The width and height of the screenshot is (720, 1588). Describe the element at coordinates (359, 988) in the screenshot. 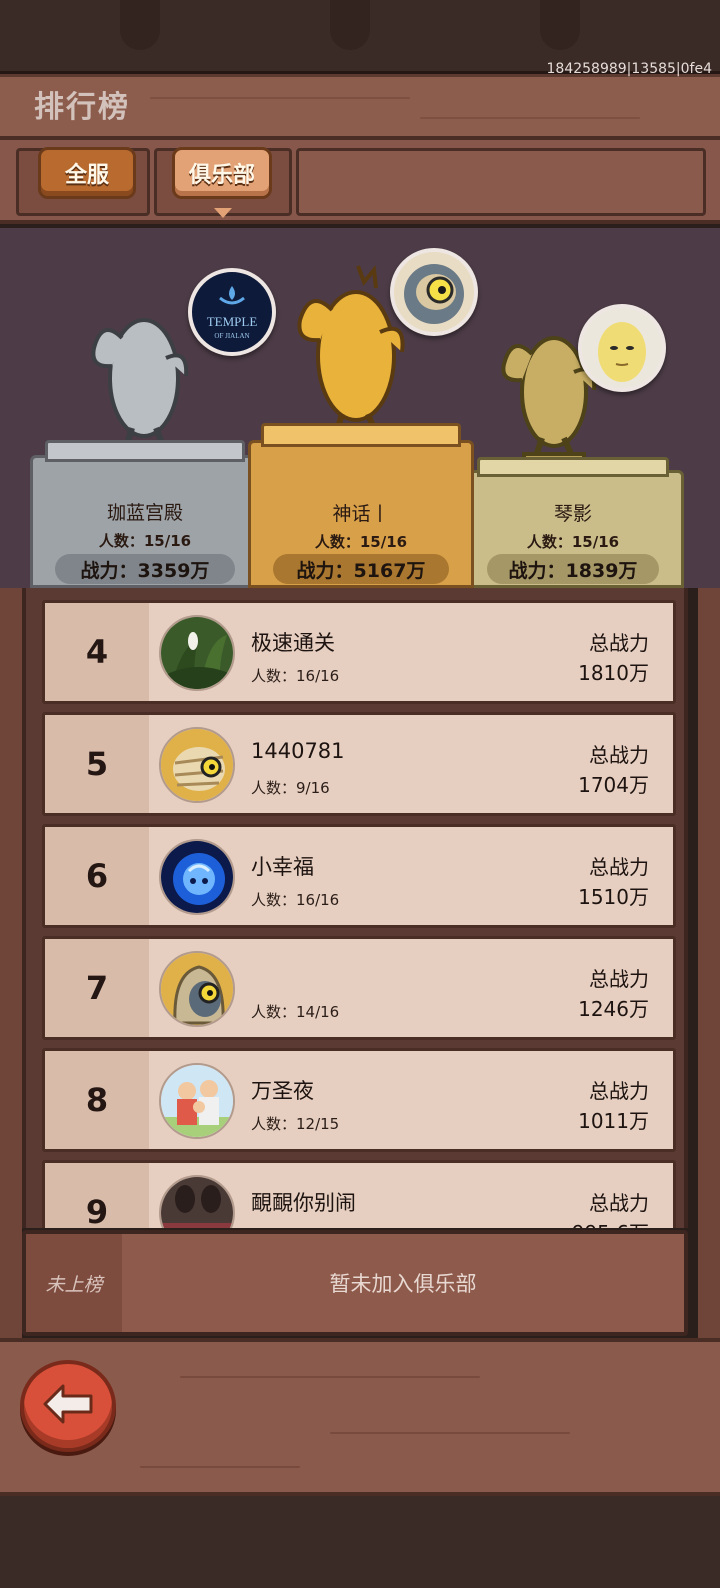

I see `list-item: 7 人数：14/16 总战力 1246万` at that location.